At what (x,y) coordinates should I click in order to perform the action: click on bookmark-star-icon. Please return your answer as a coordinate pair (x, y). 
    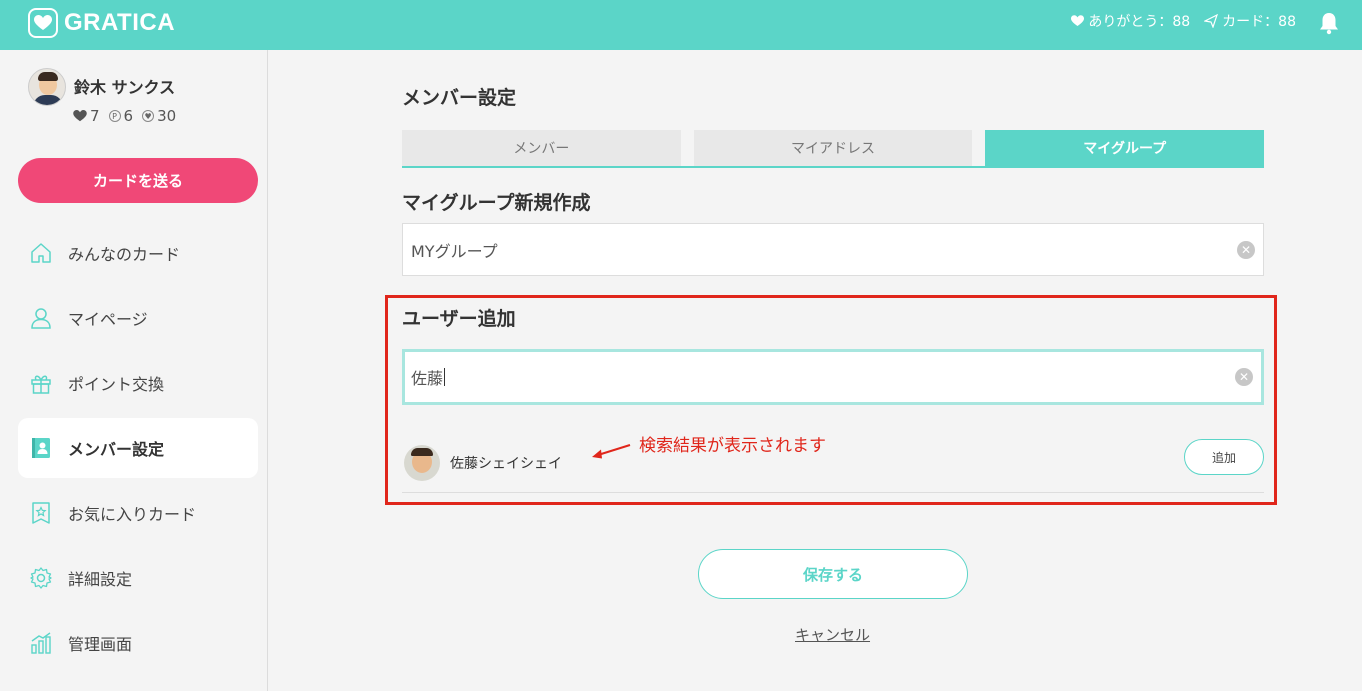
    Looking at the image, I should click on (41, 513).